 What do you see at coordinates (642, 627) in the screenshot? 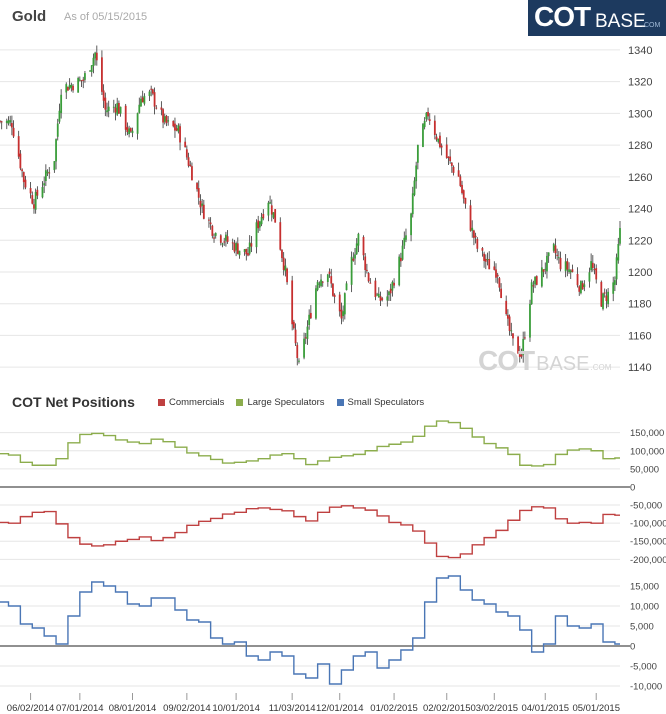
I see `lower-y-tick-label: 5,000` at bounding box center [642, 627].